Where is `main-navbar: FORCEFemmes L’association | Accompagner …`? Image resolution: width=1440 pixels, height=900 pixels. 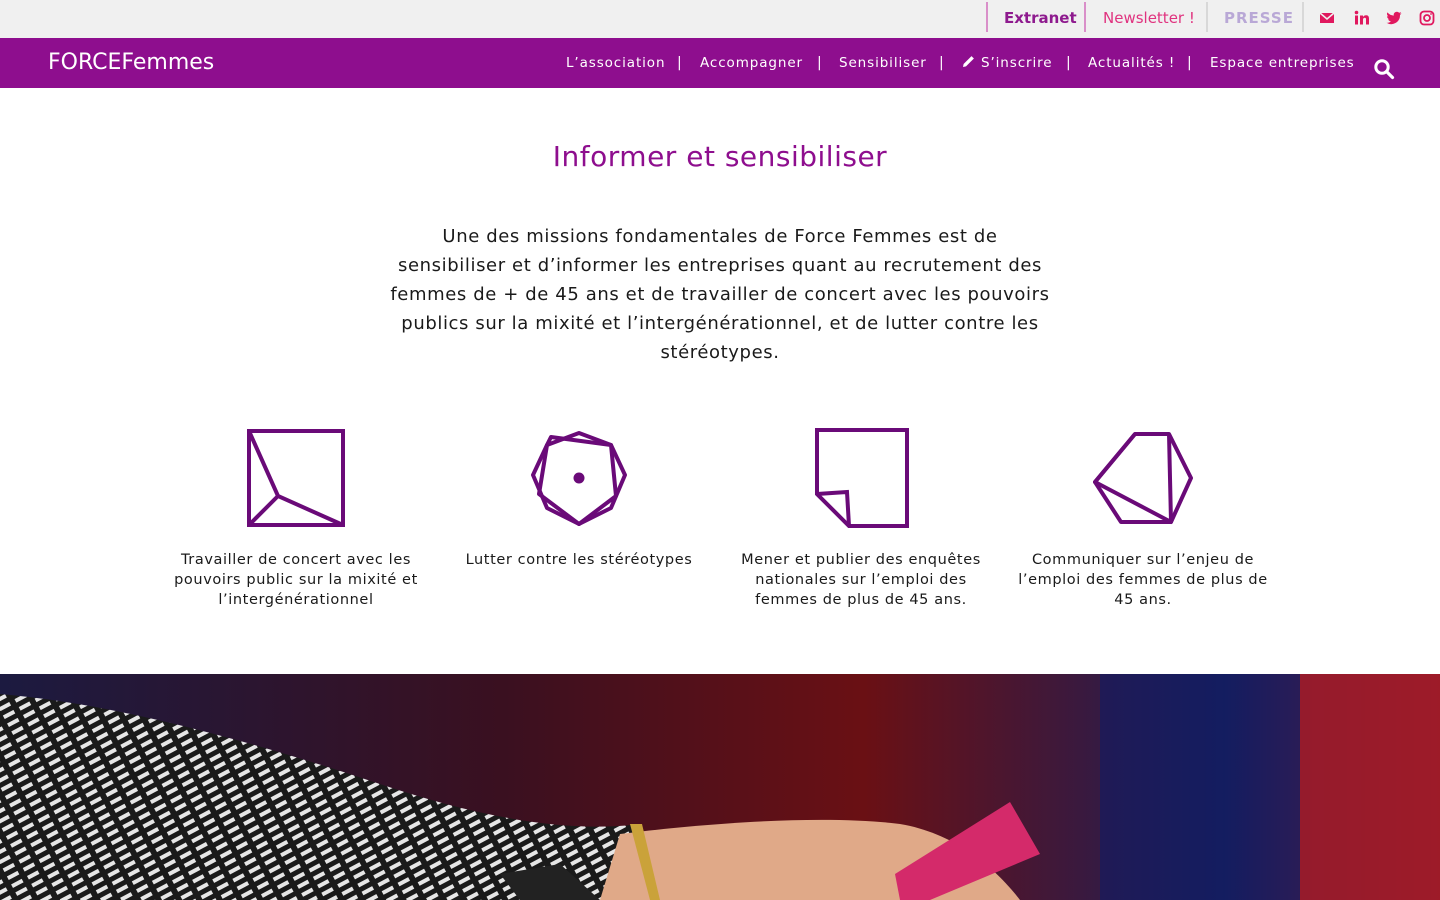
main-navbar: FORCEFemmes L’association | Accompagner … is located at coordinates (720, 63).